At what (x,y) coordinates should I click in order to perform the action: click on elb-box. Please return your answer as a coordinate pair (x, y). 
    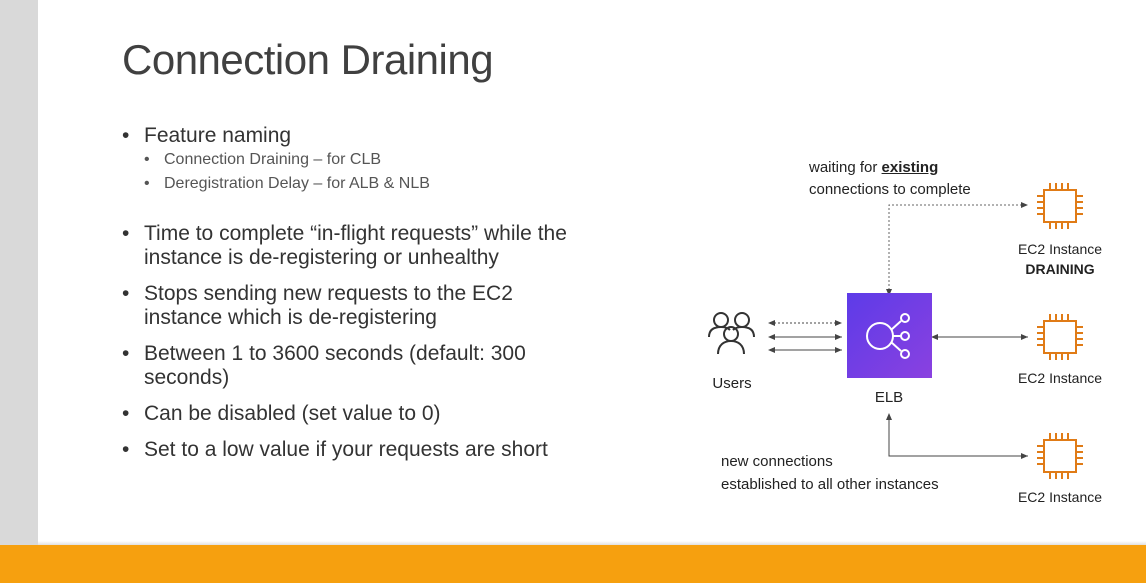
    Looking at the image, I should click on (889, 335).